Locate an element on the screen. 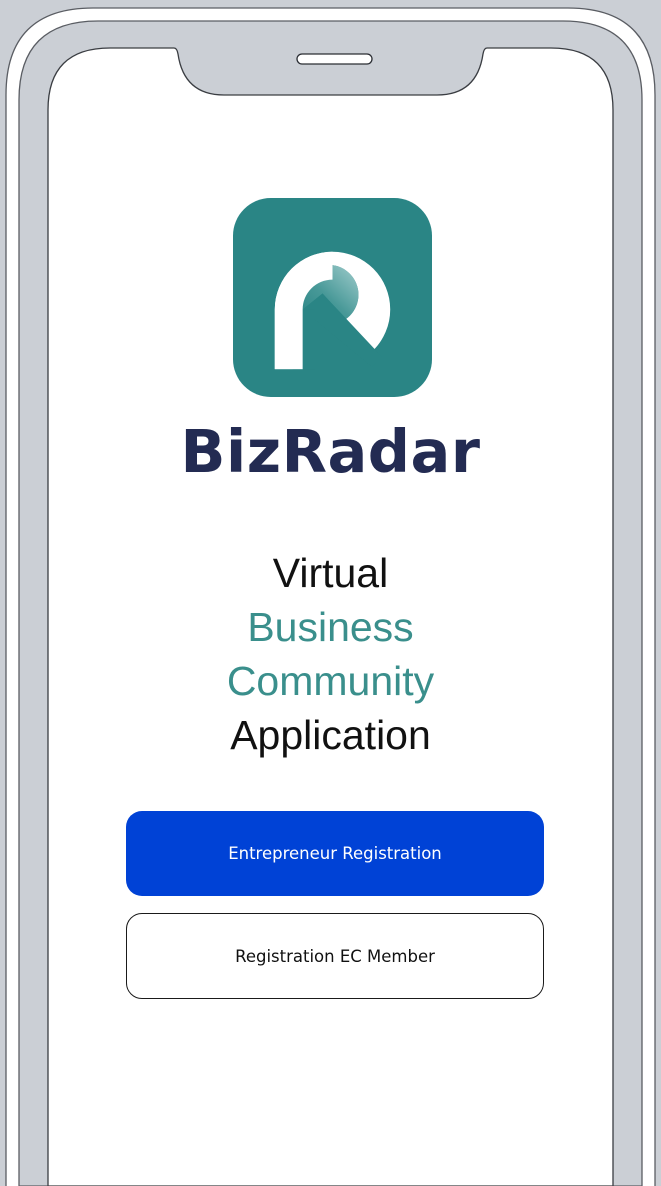 This screenshot has height=1186, width=661. bizradar-logo-icon is located at coordinates (332, 297).